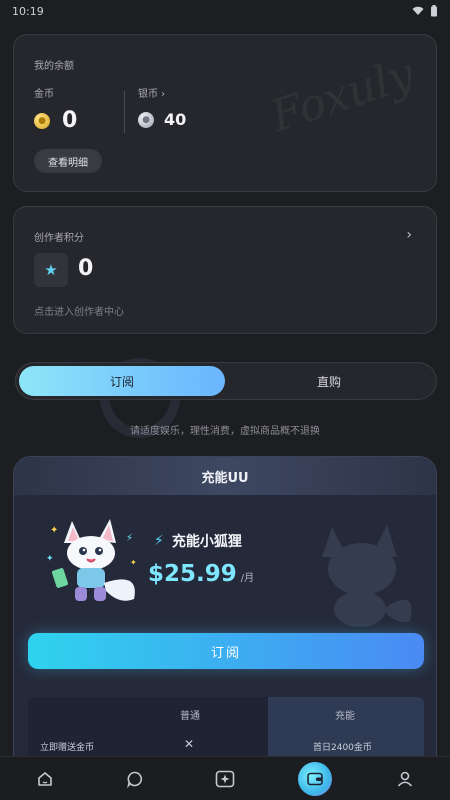  What do you see at coordinates (91, 560) in the screenshot?
I see `fox-mascot-image: ✦ ⚡ ✦ ✦` at bounding box center [91, 560].